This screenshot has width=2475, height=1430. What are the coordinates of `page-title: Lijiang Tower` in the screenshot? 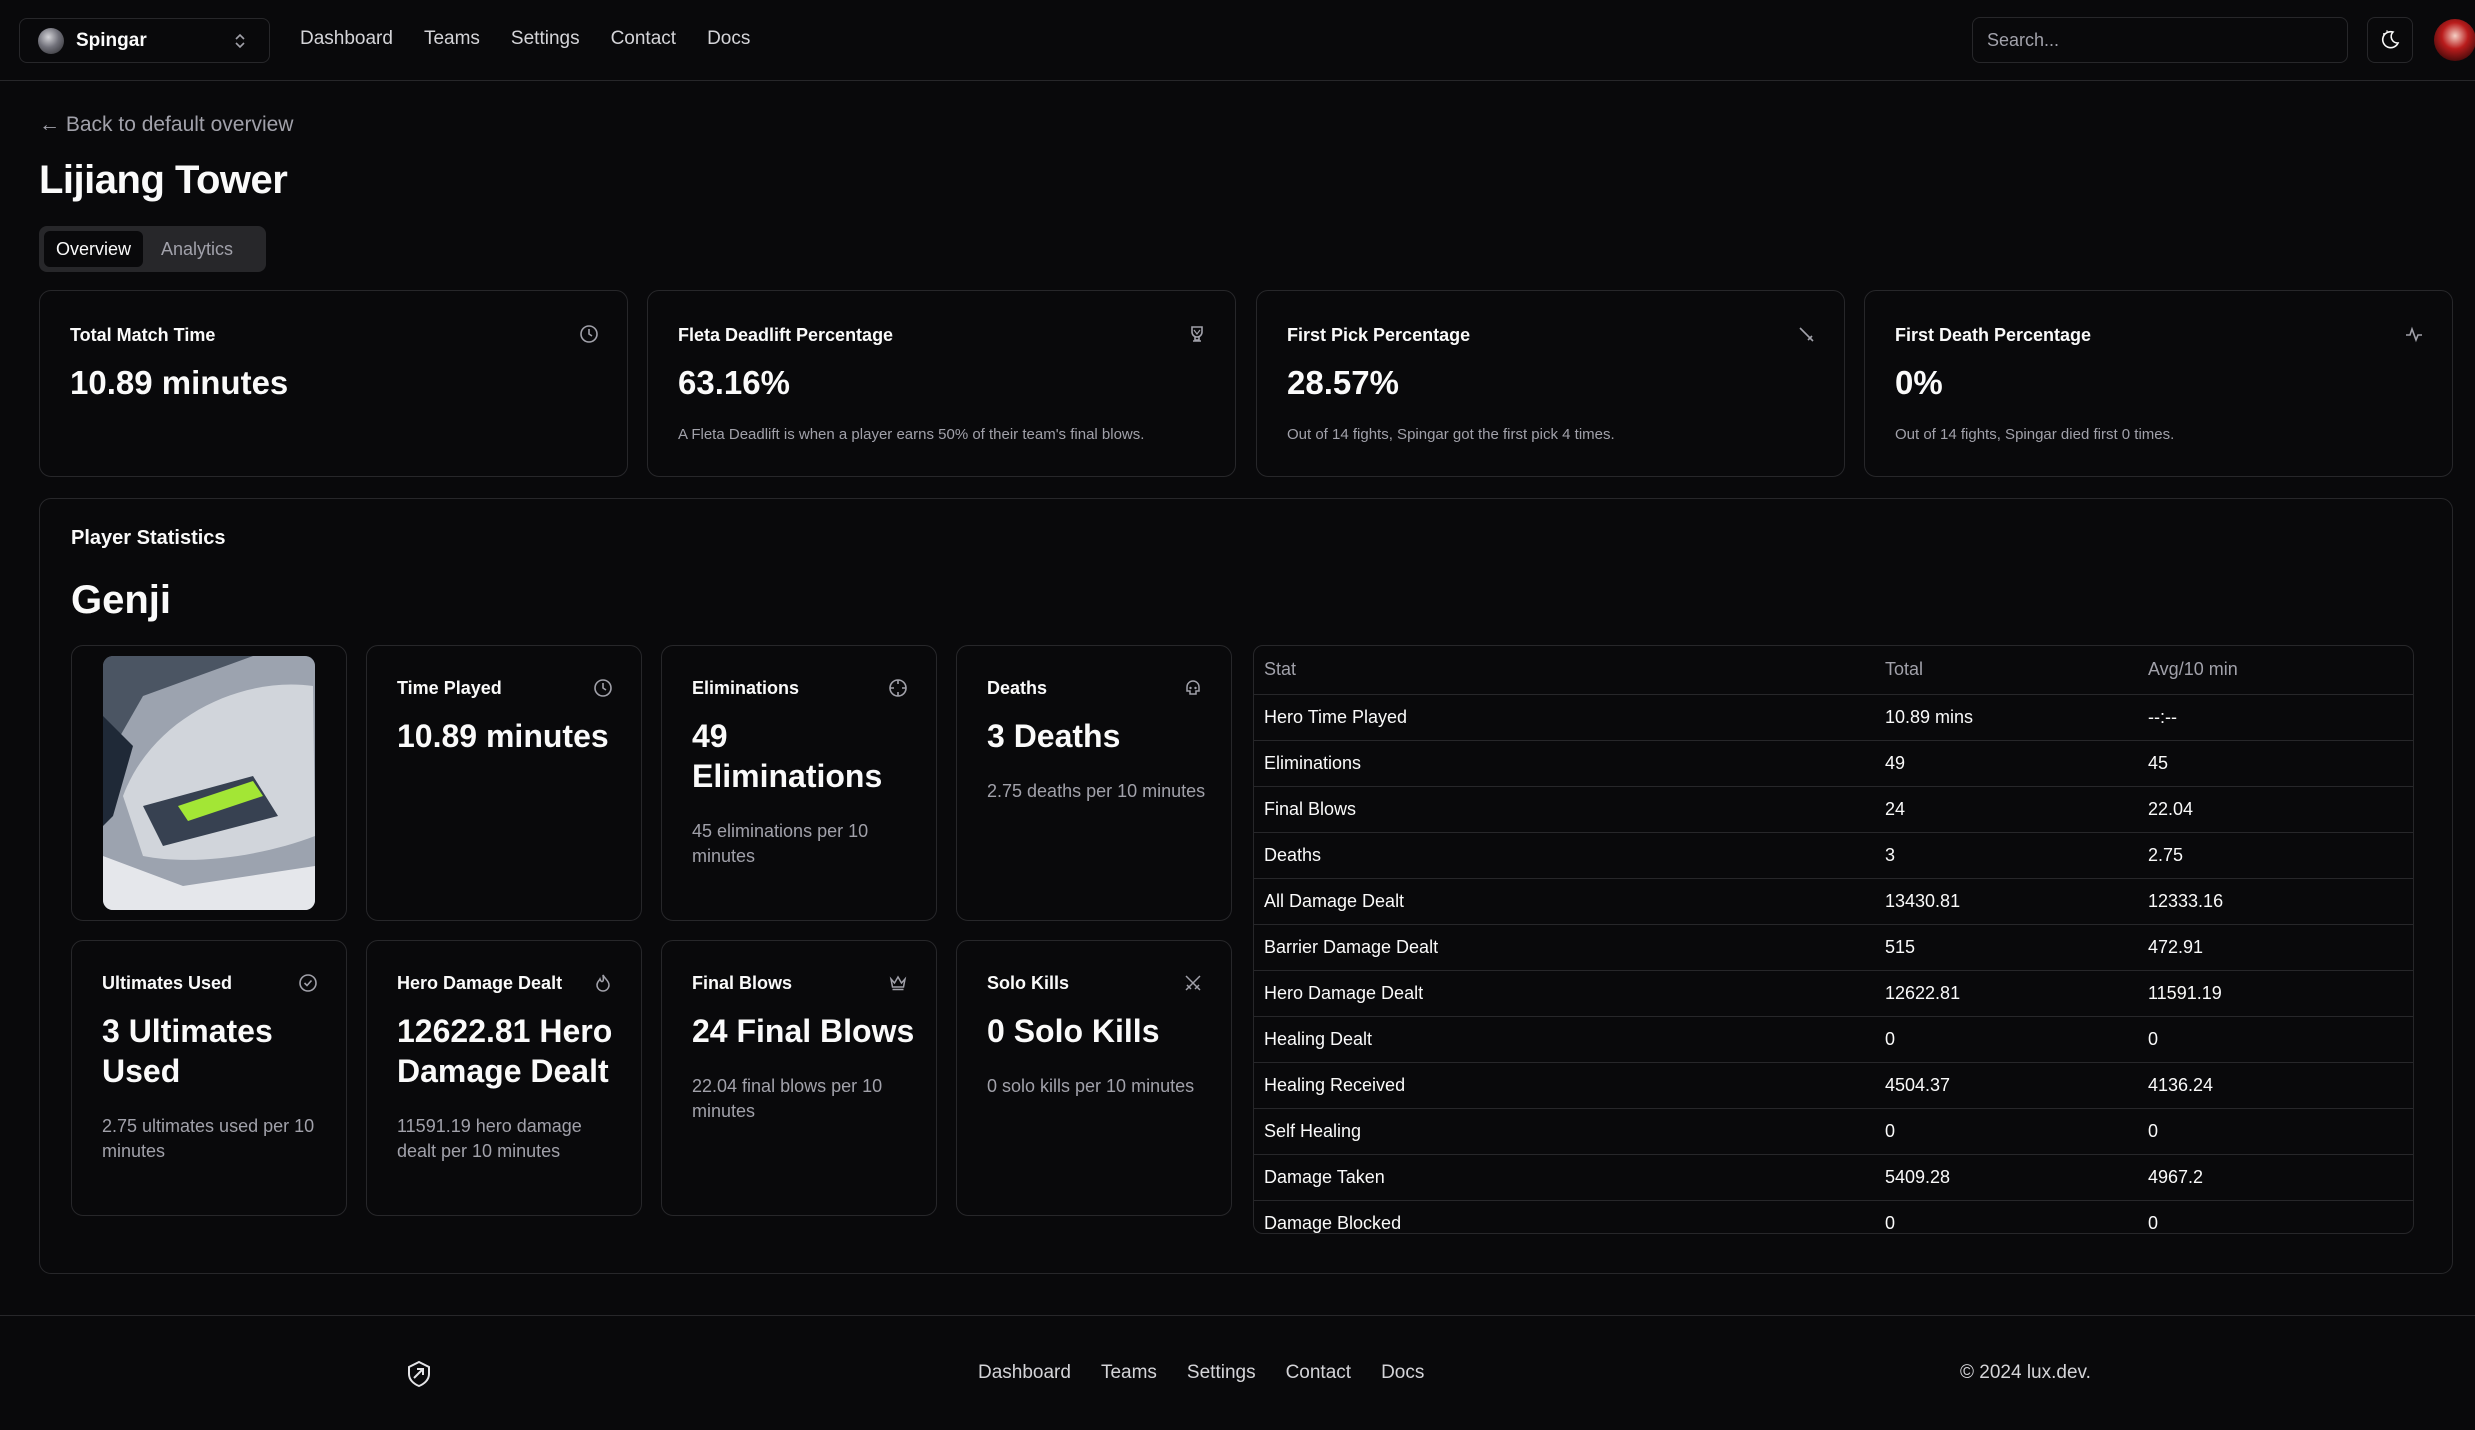 It's located at (163, 180).